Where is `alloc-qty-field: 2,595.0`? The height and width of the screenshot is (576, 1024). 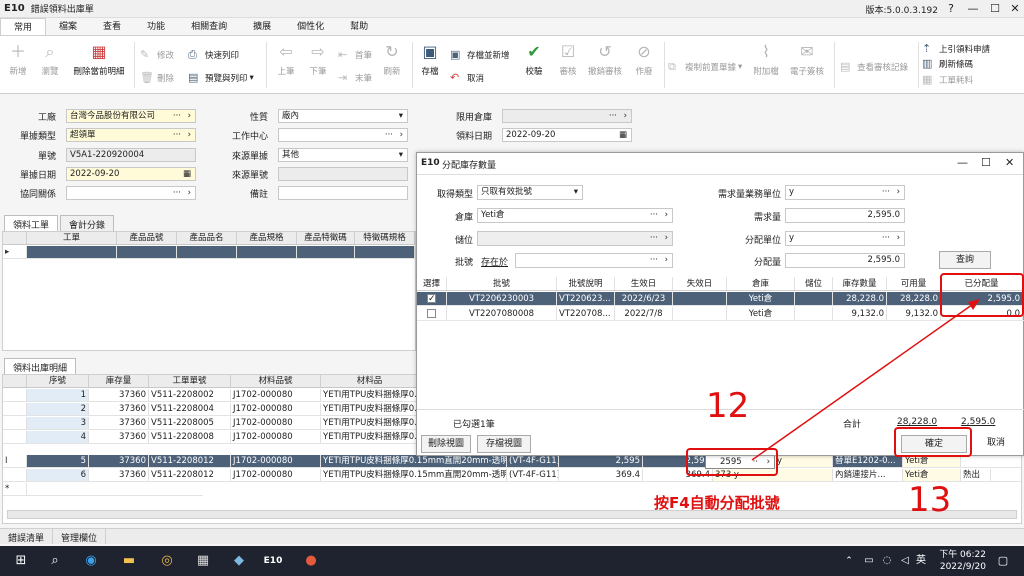
alloc-qty-field: 2,595.0 is located at coordinates (845, 260).